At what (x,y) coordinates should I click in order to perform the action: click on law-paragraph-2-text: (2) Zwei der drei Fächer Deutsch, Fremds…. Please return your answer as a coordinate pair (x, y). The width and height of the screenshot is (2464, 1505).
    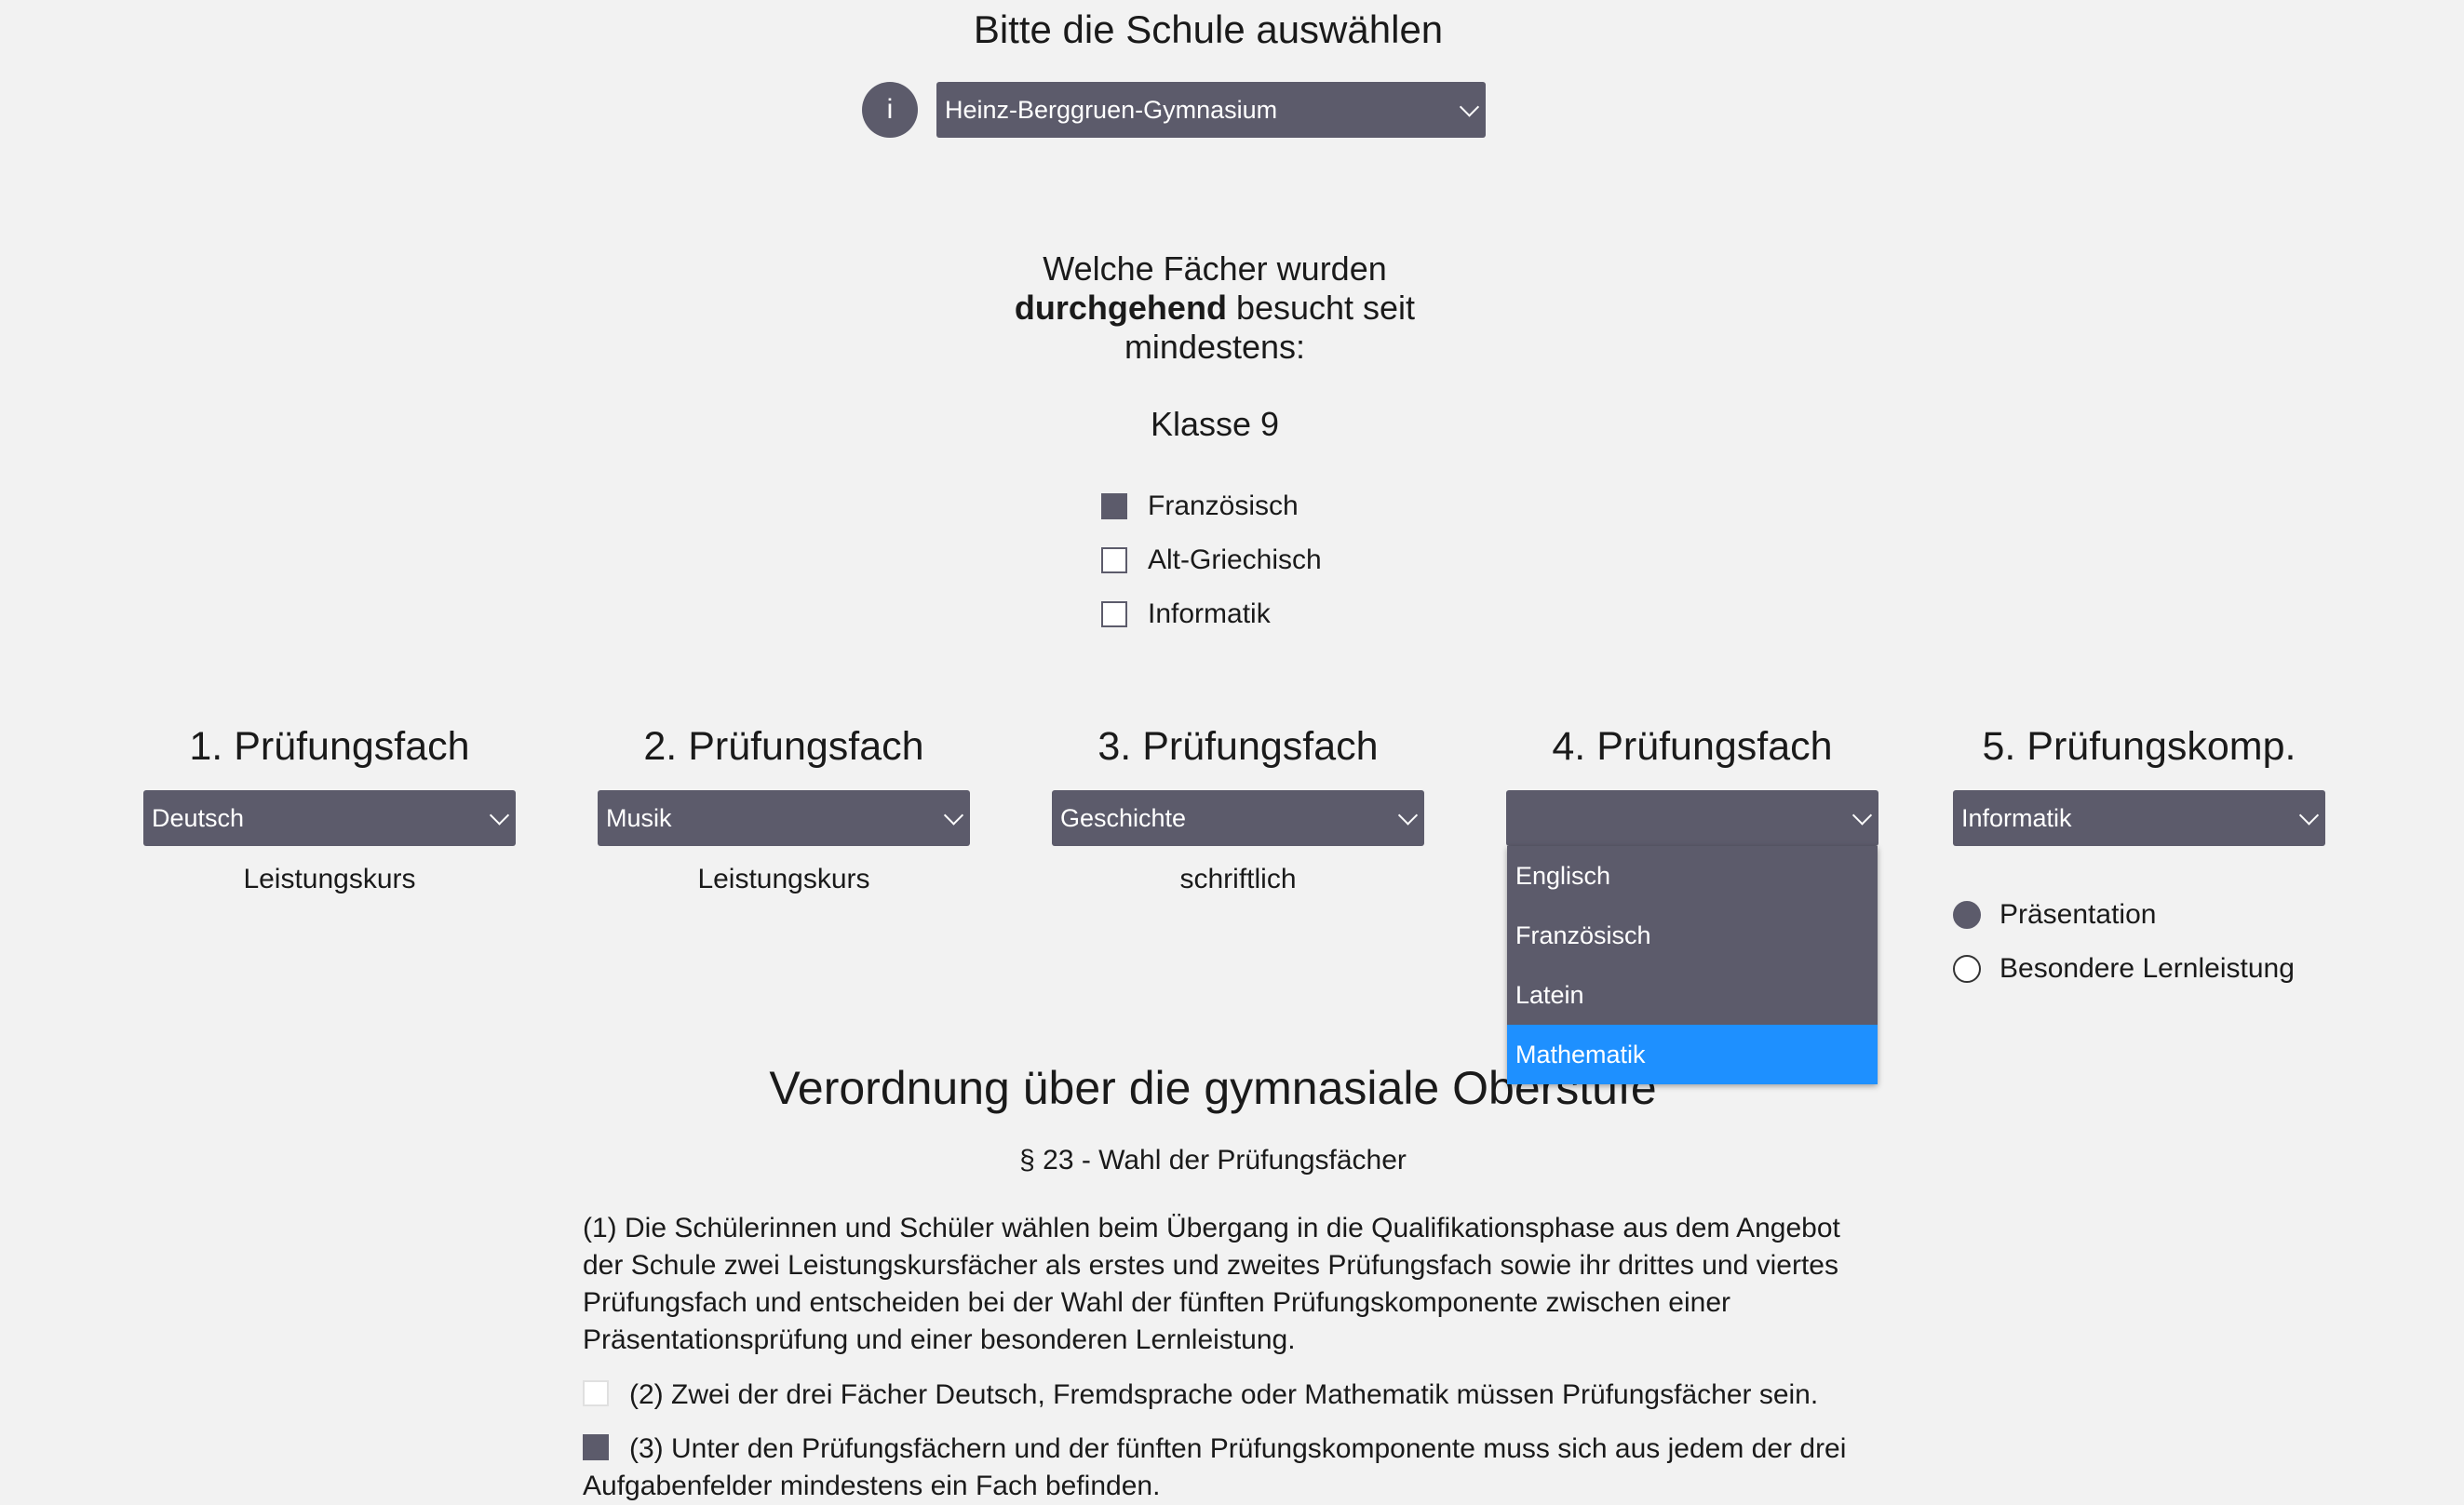
    Looking at the image, I should click on (1224, 1394).